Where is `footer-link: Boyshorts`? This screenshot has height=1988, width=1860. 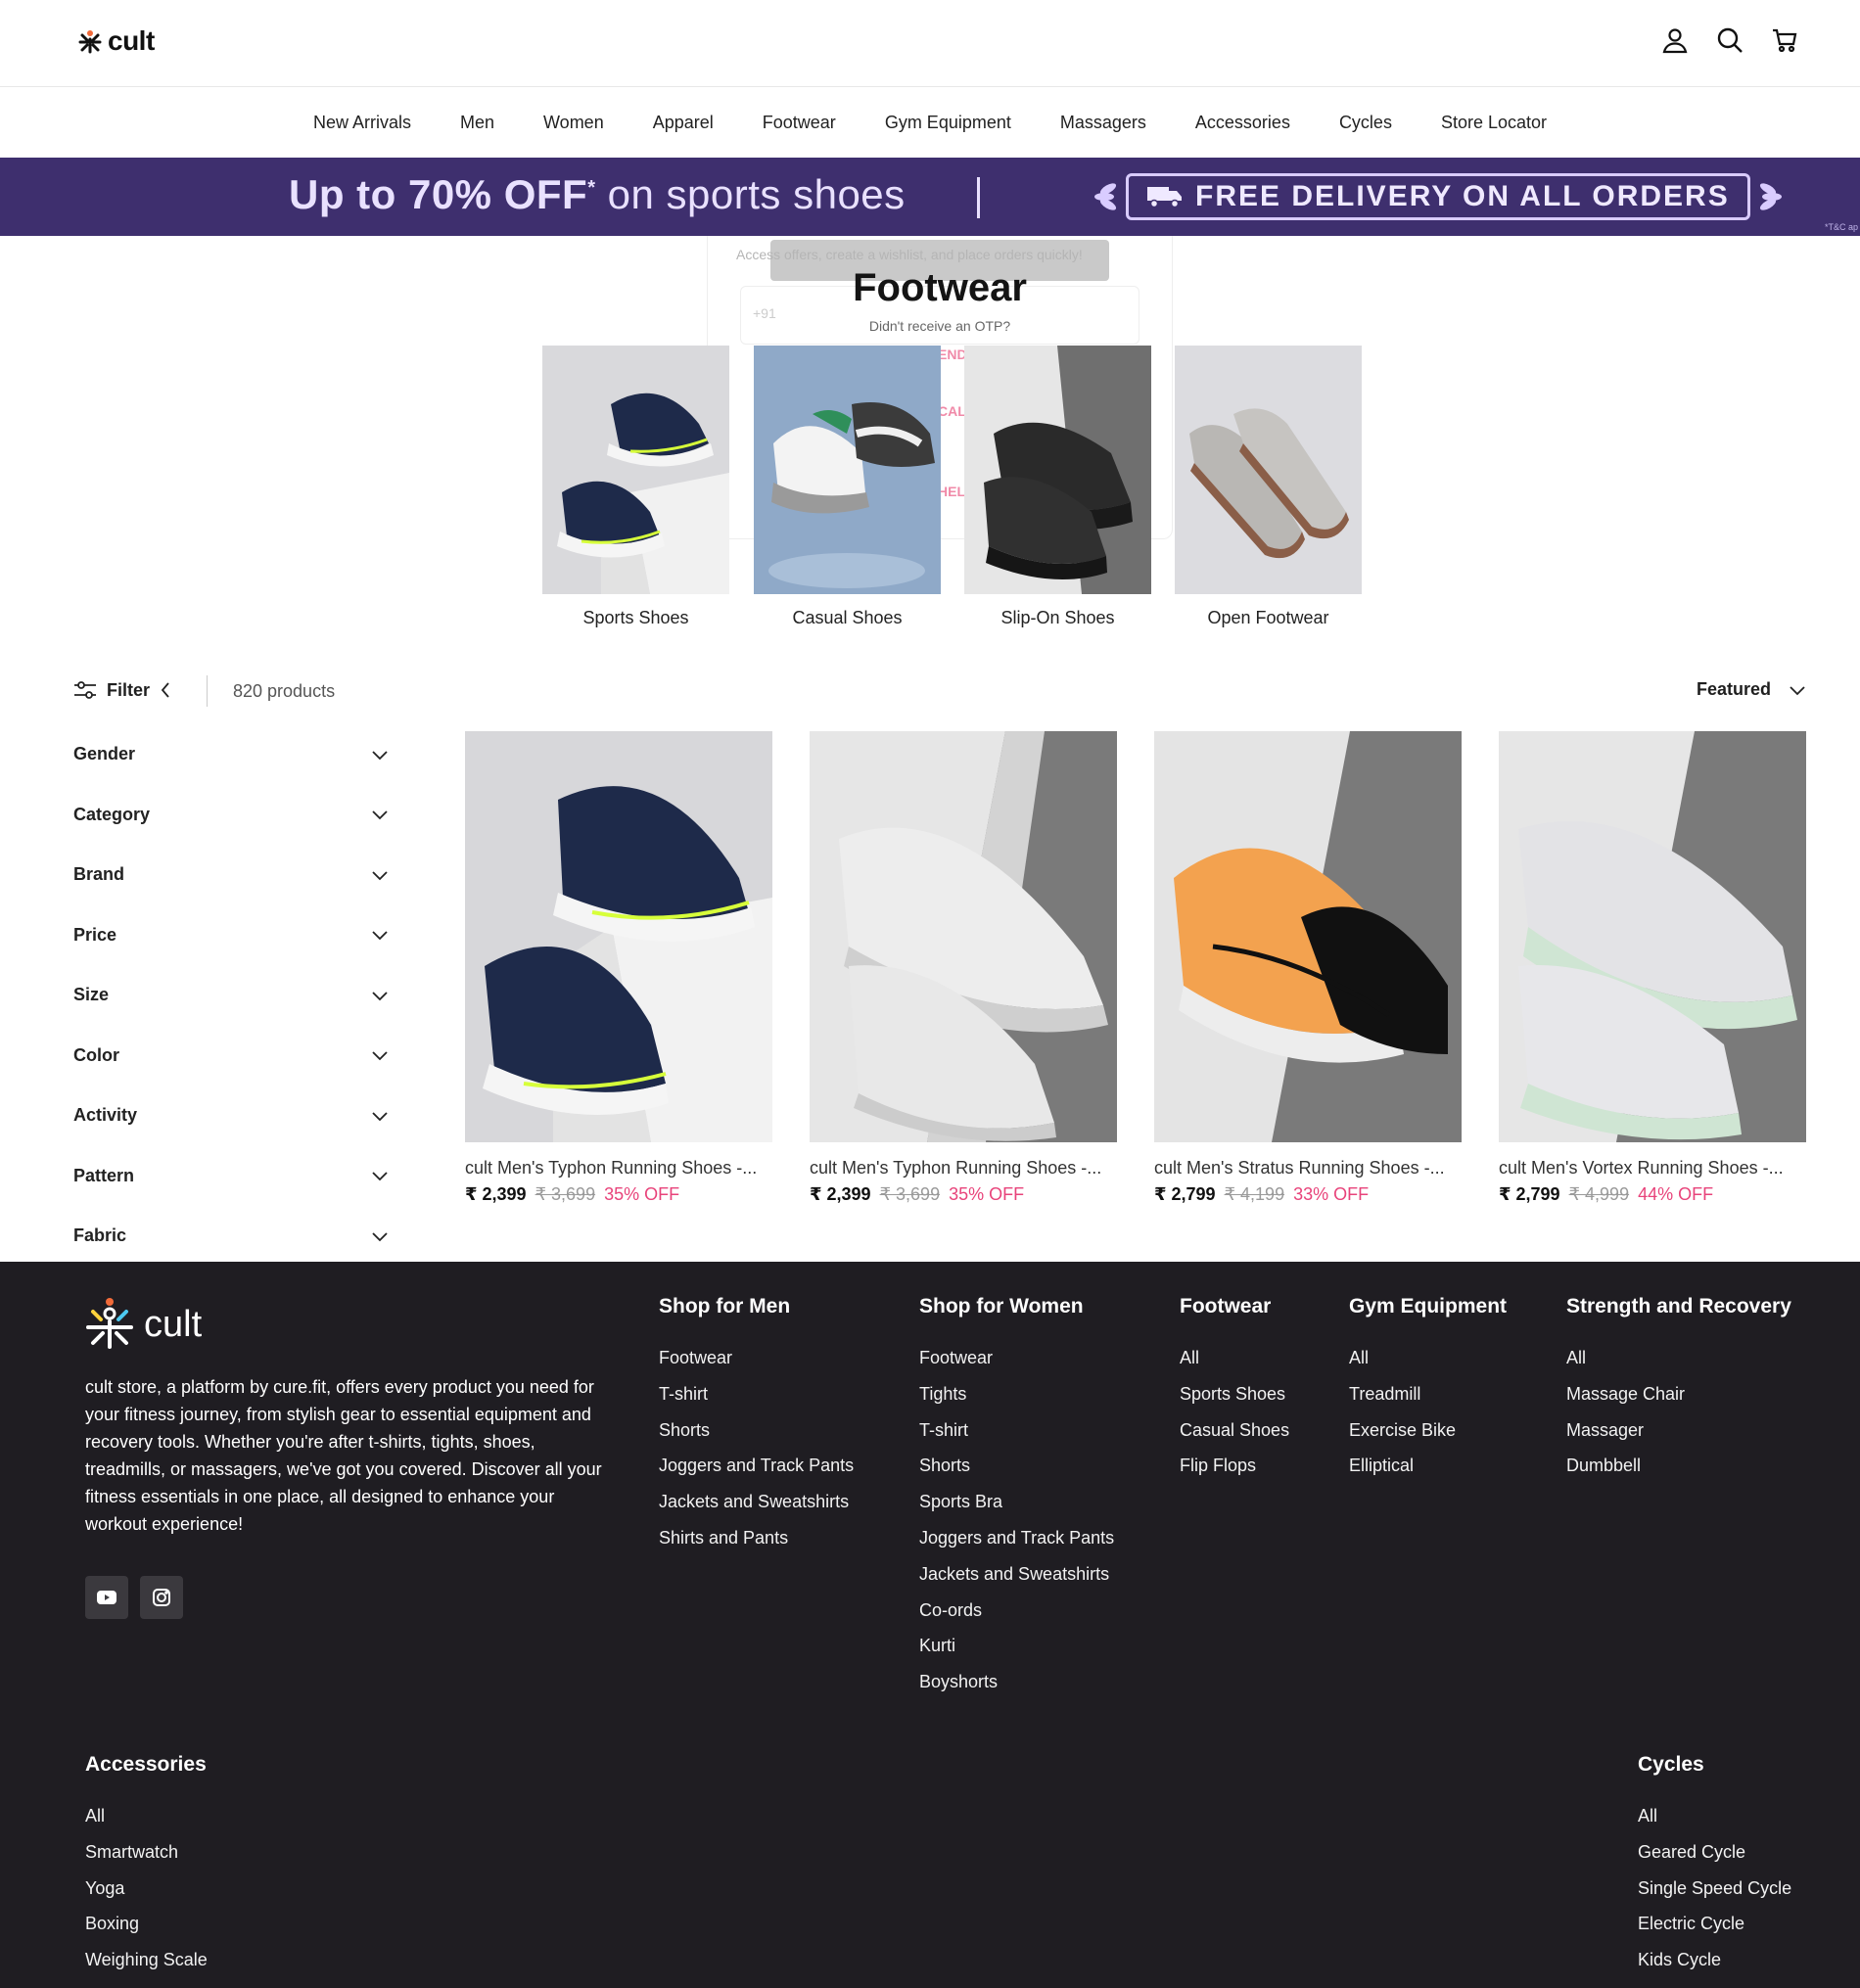
footer-link: Boyshorts is located at coordinates (1016, 1682).